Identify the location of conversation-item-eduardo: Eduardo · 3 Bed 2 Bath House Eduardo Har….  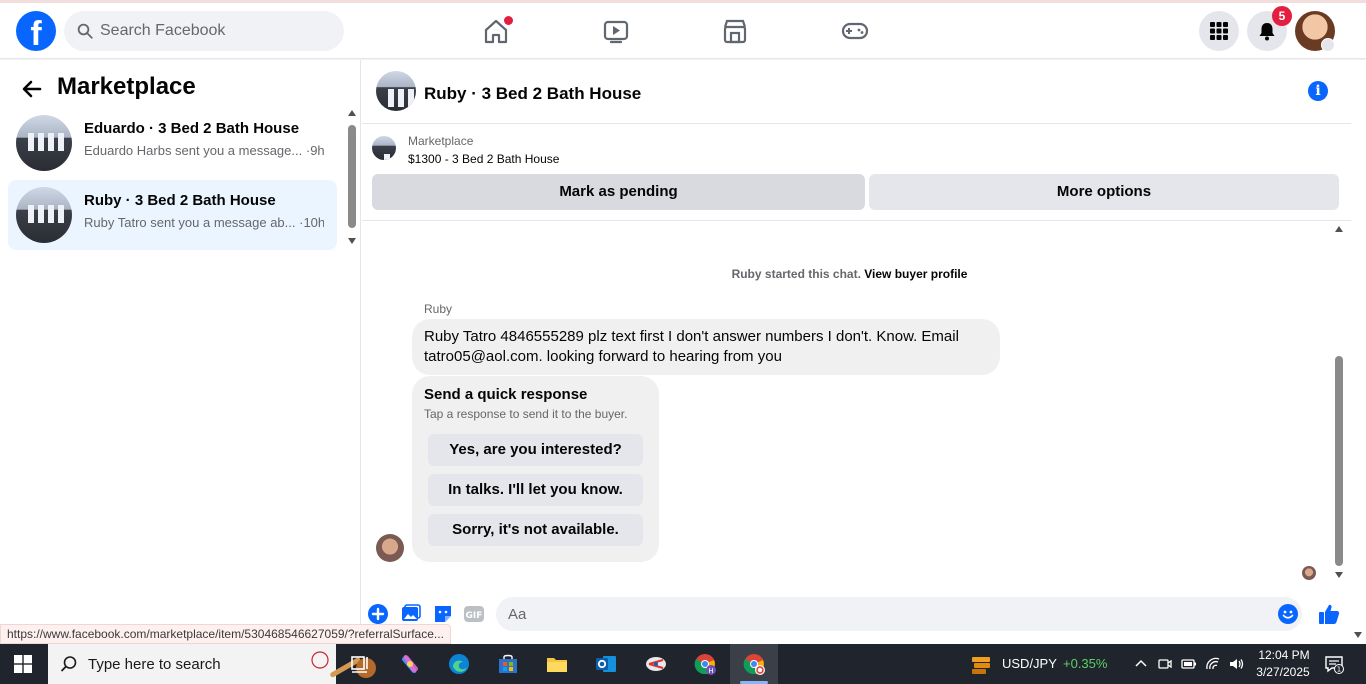
(172, 143).